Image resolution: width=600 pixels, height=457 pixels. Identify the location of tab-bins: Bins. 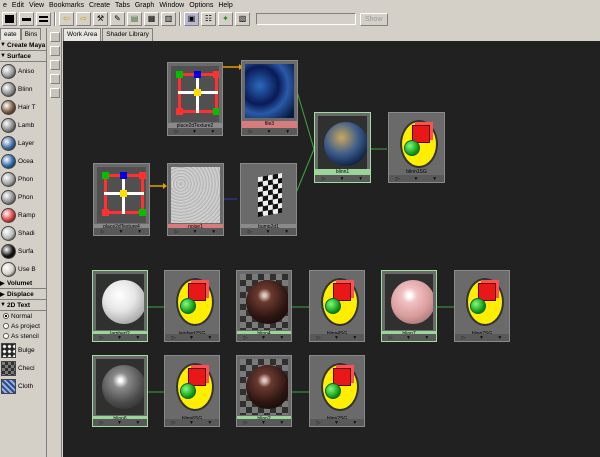
(31, 34).